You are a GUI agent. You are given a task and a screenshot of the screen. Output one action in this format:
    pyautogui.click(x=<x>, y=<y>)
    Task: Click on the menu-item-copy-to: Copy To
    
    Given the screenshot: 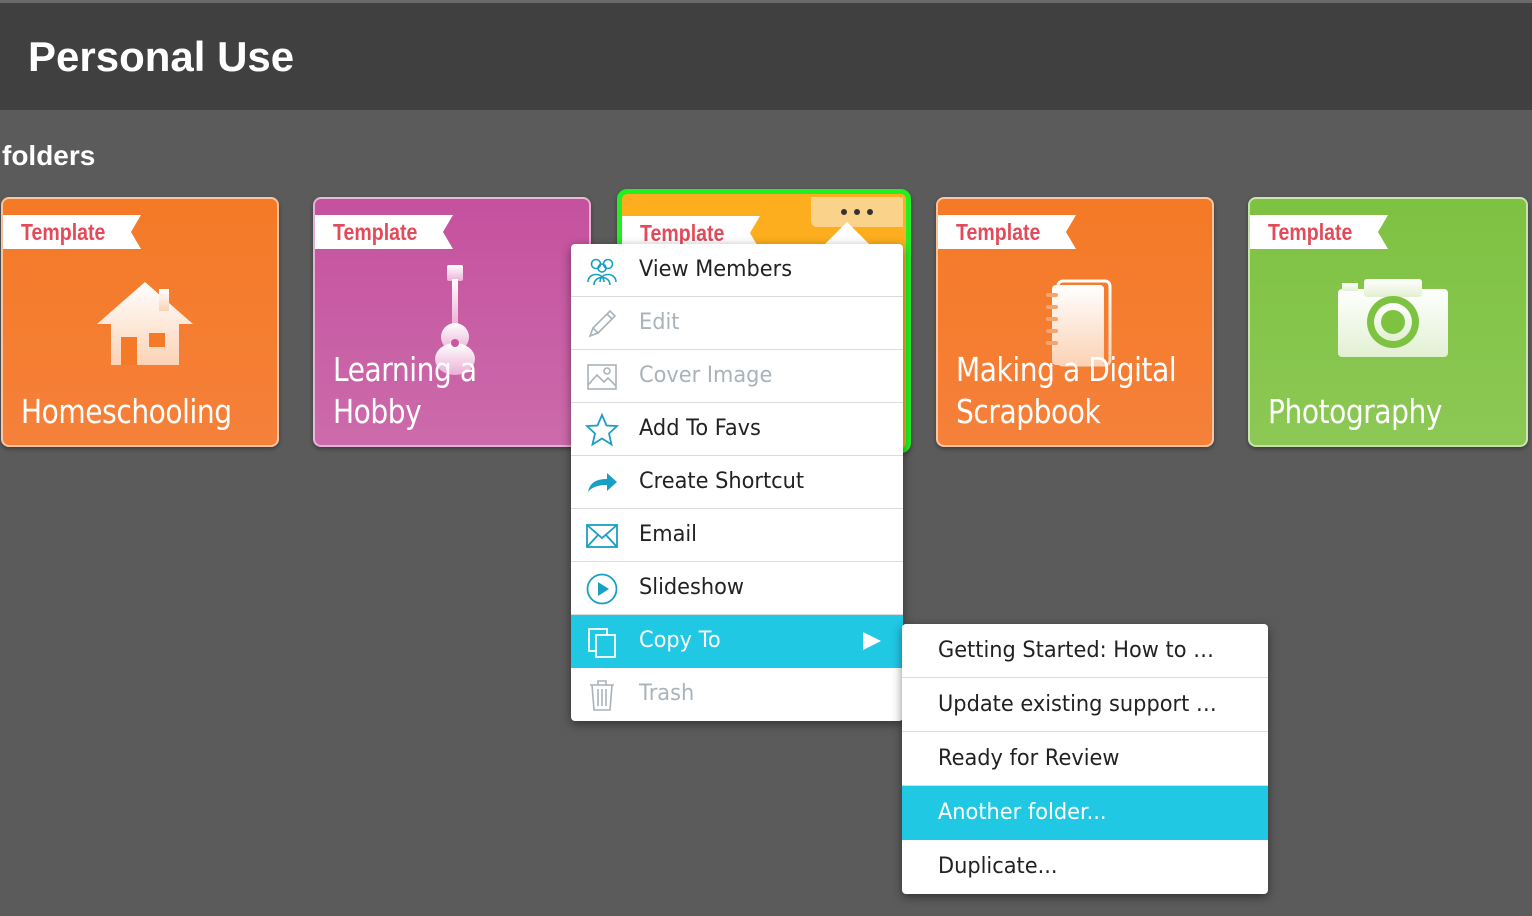 What is the action you would take?
    pyautogui.click(x=737, y=641)
    